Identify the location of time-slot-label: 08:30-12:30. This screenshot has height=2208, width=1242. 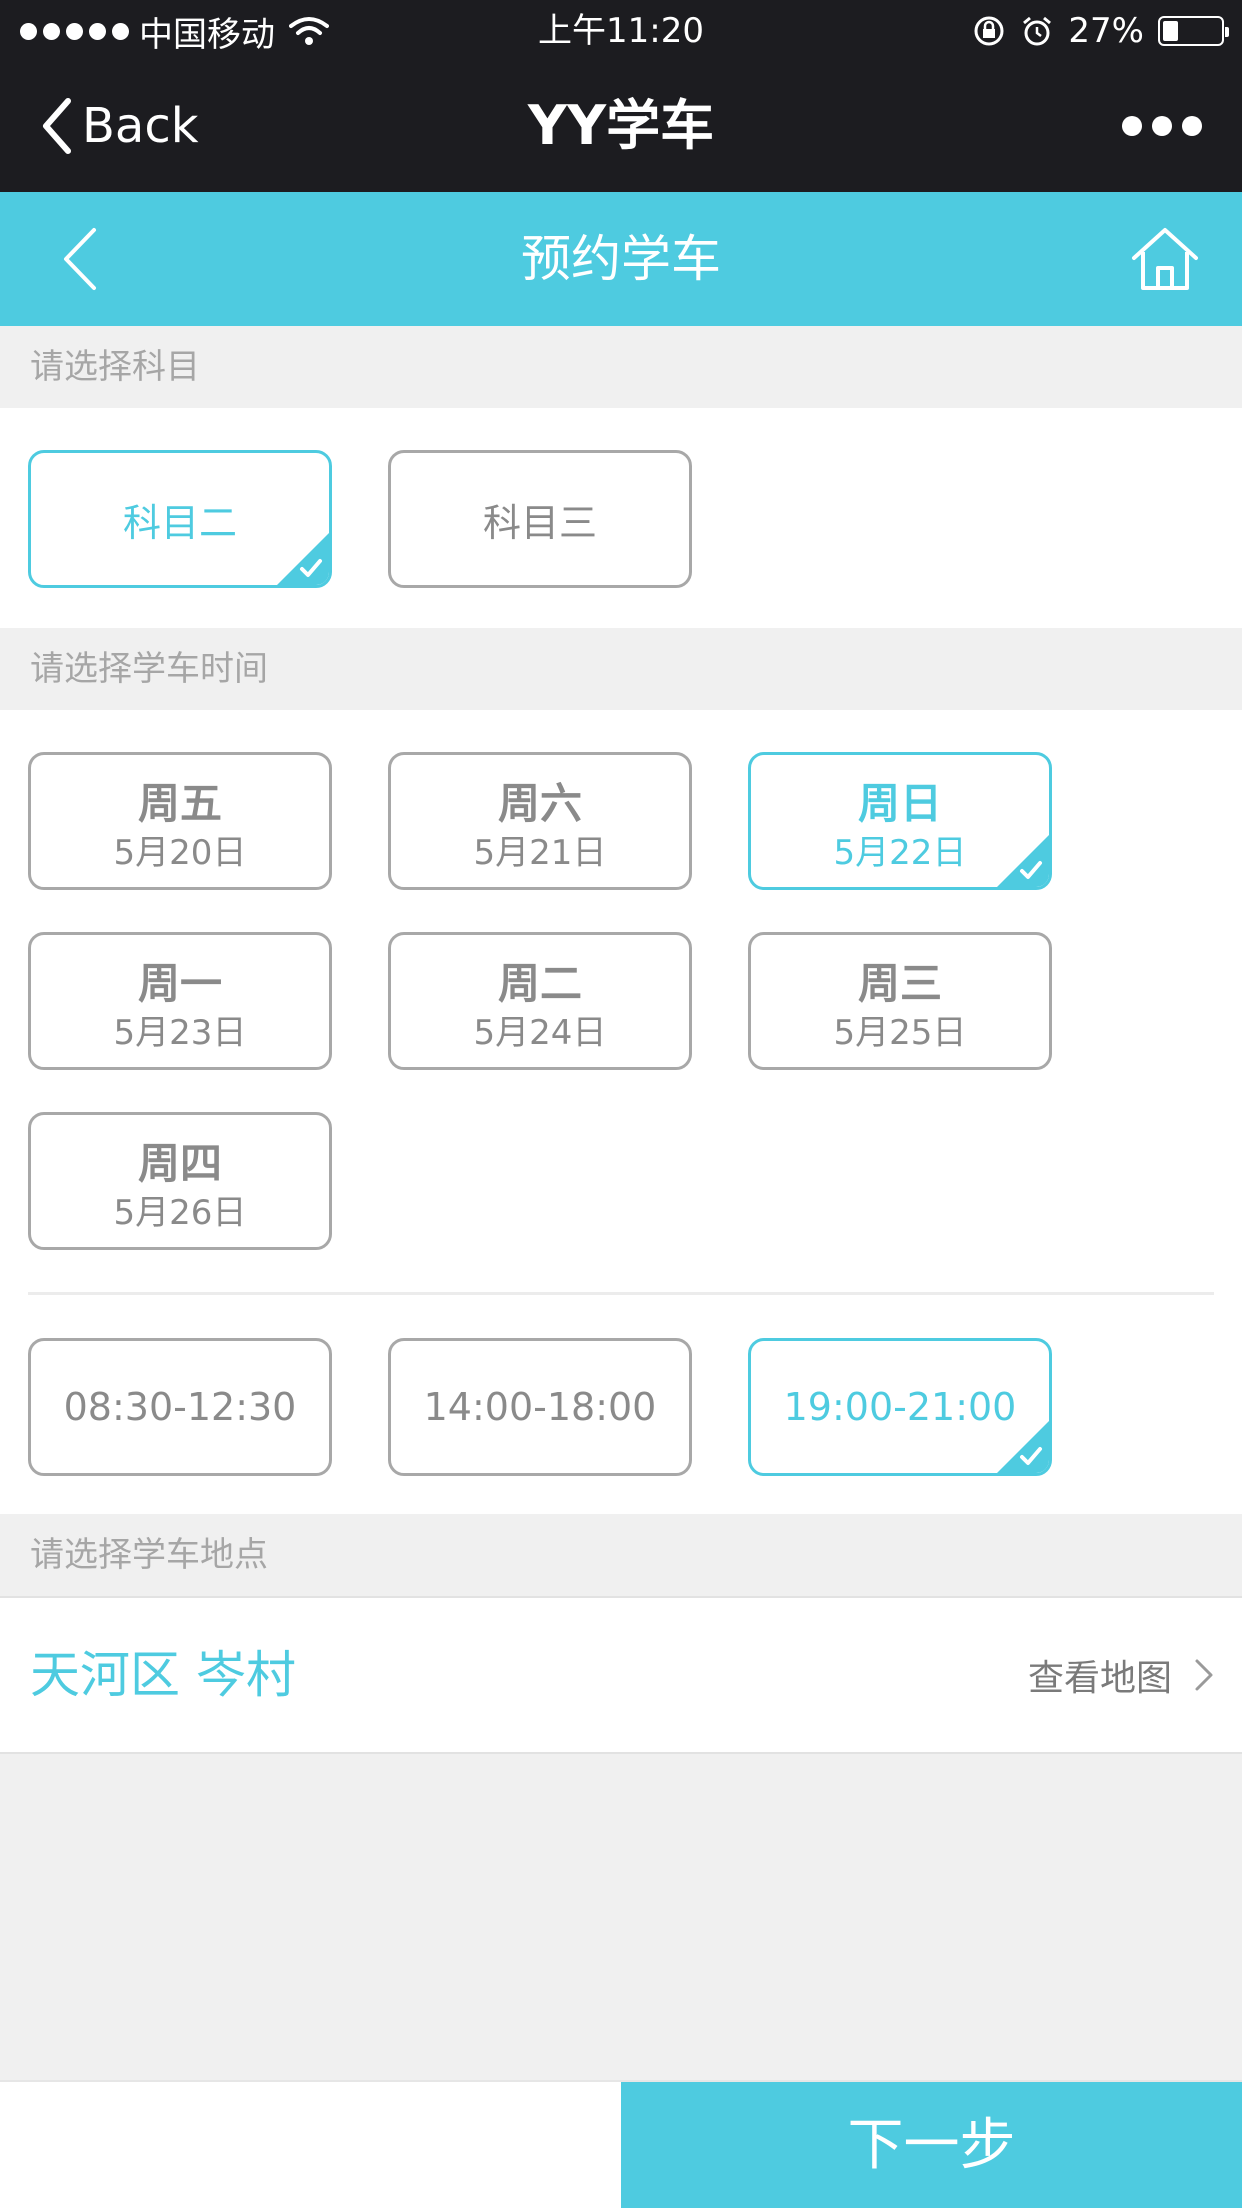
(180, 1407).